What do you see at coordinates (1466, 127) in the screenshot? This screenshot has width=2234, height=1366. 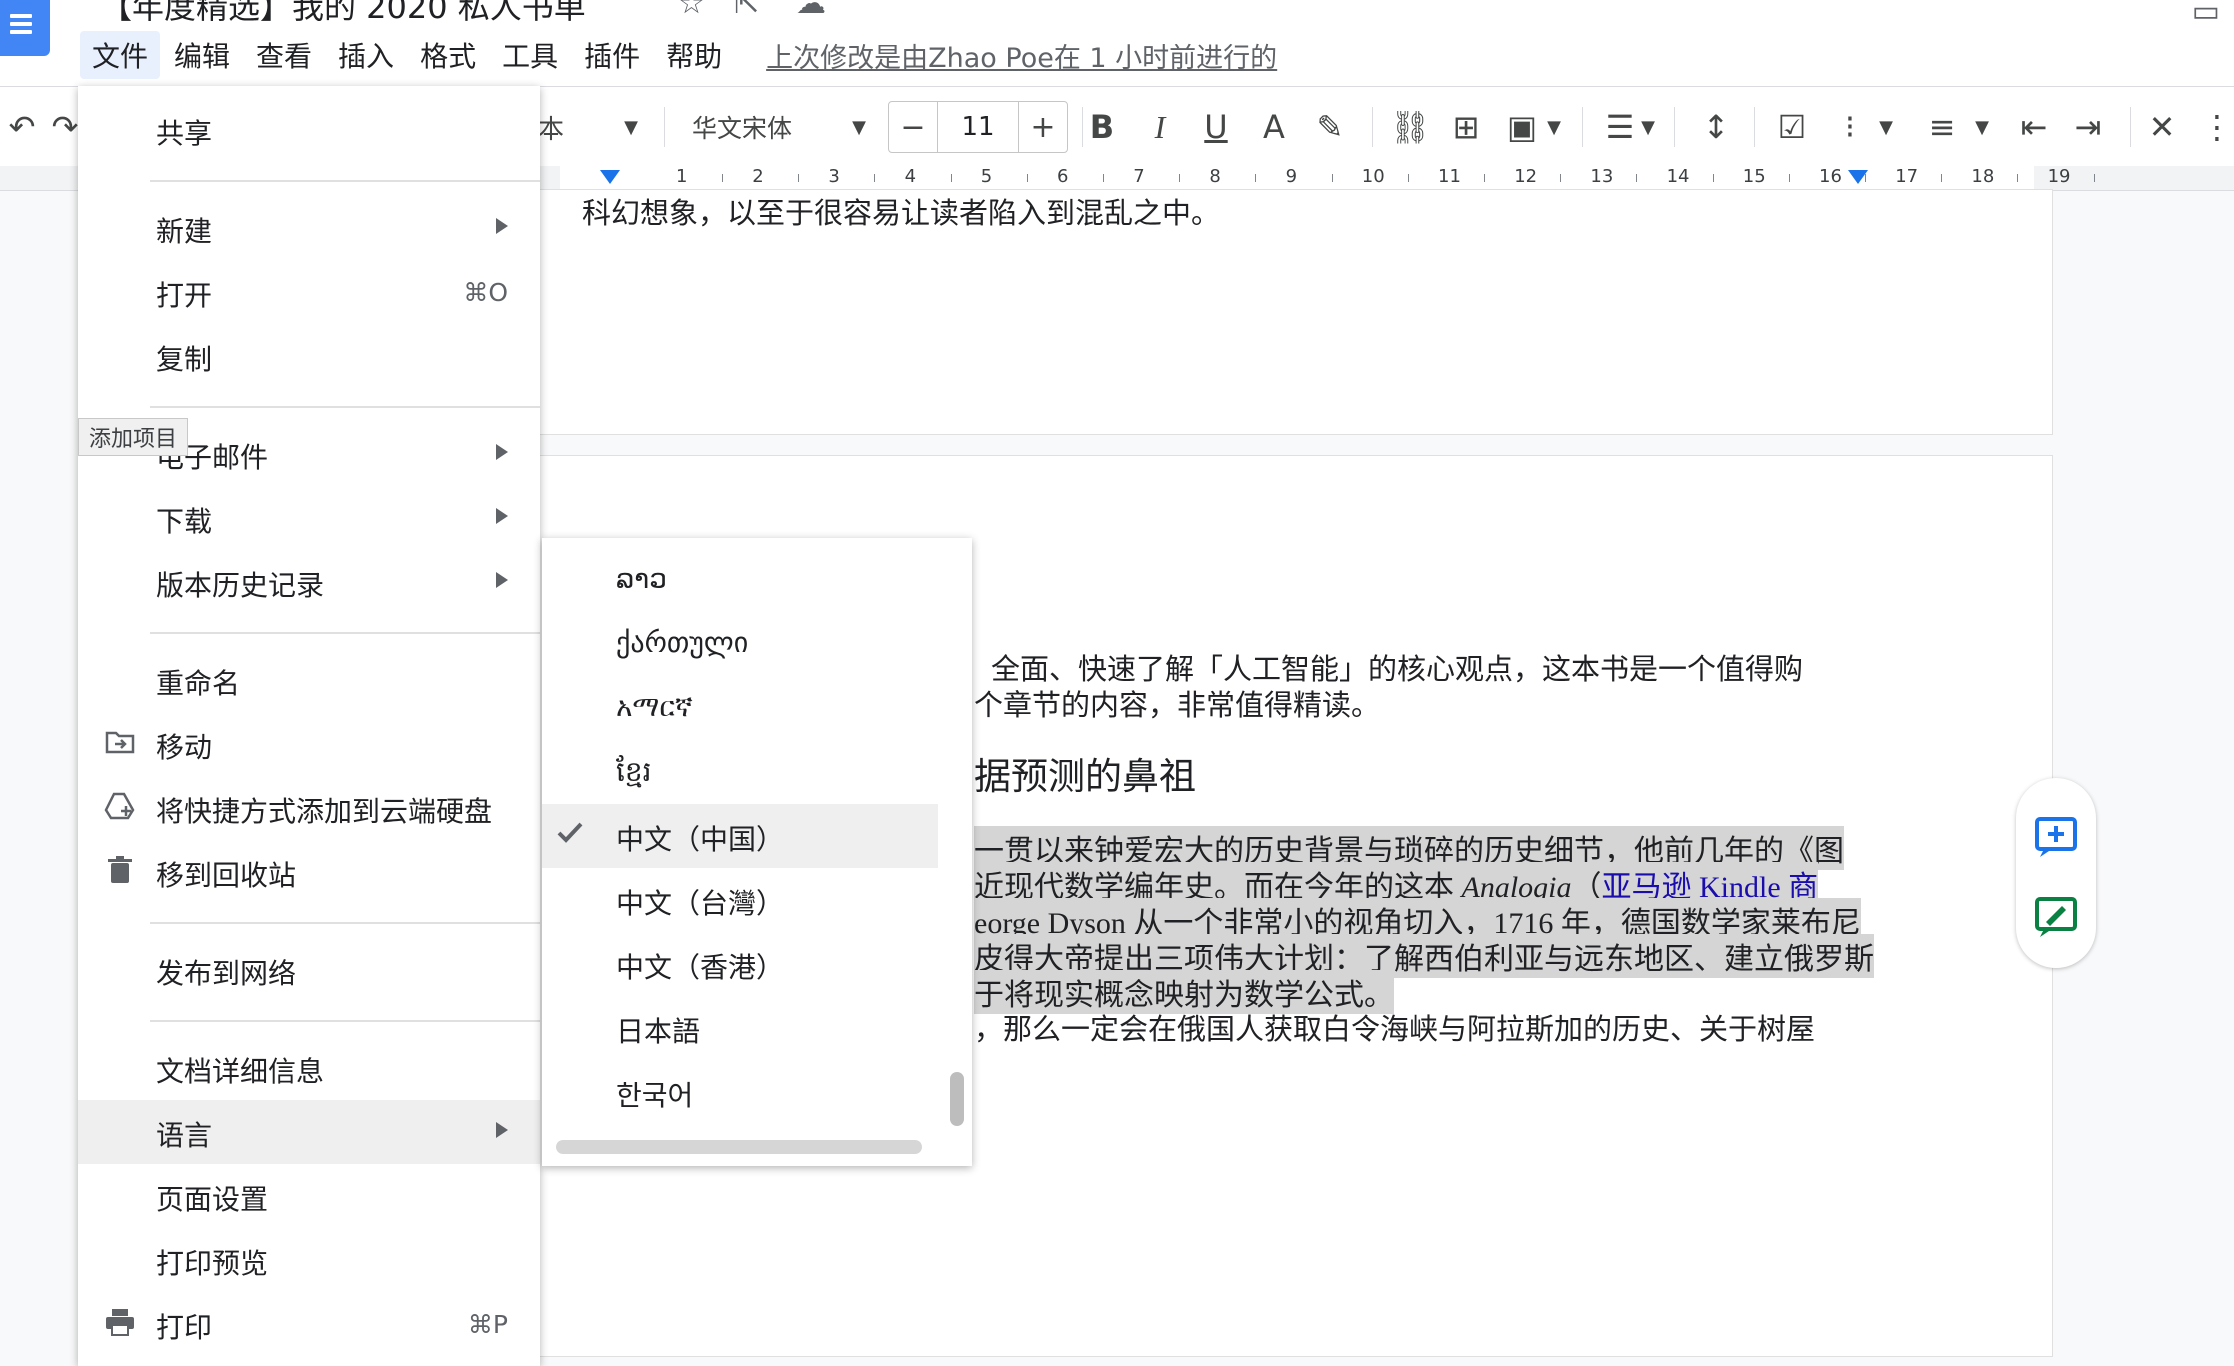 I see `add-comment-icon: ⊞` at bounding box center [1466, 127].